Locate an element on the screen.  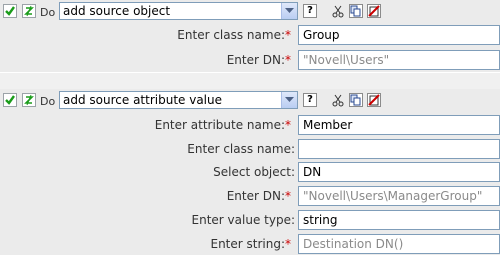
field-label: Enter class name:* is located at coordinates (234, 35).